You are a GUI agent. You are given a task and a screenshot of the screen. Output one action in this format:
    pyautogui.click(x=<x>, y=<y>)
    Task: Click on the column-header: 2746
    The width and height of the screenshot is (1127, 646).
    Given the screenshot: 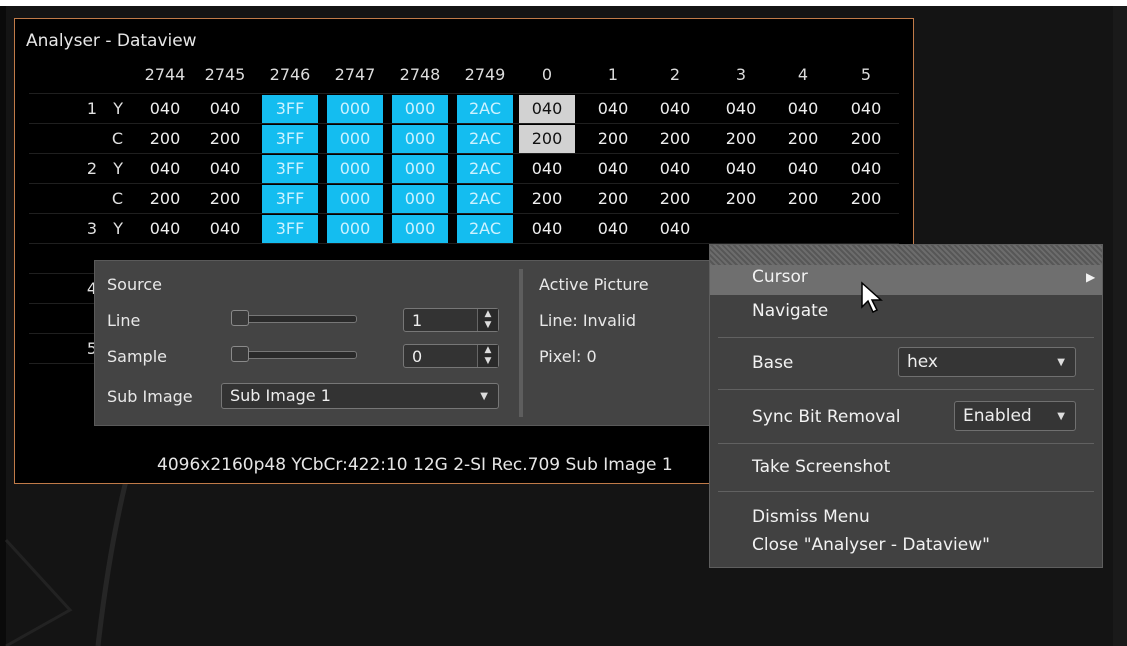 What is the action you would take?
    pyautogui.click(x=290, y=74)
    